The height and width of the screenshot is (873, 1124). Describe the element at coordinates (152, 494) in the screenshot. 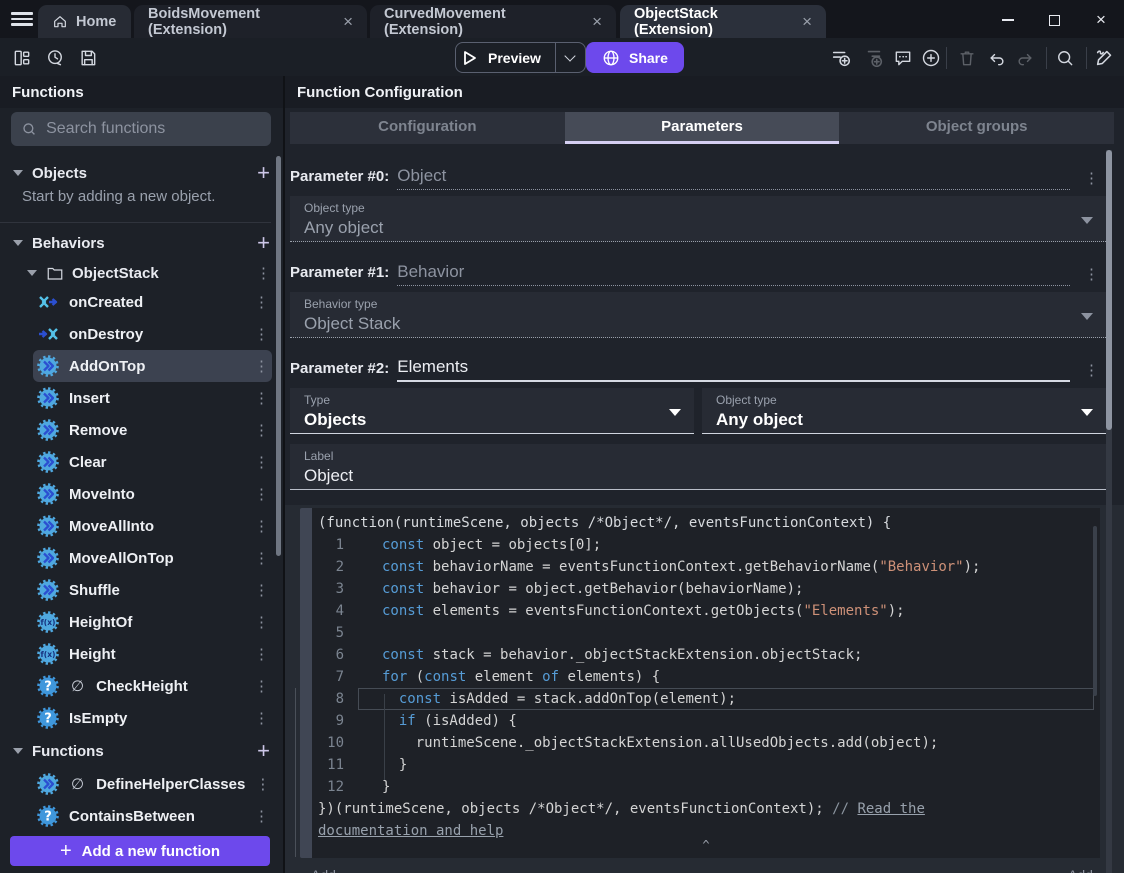

I see `sidebar-item-MoveInto: MoveInto ⋮` at that location.